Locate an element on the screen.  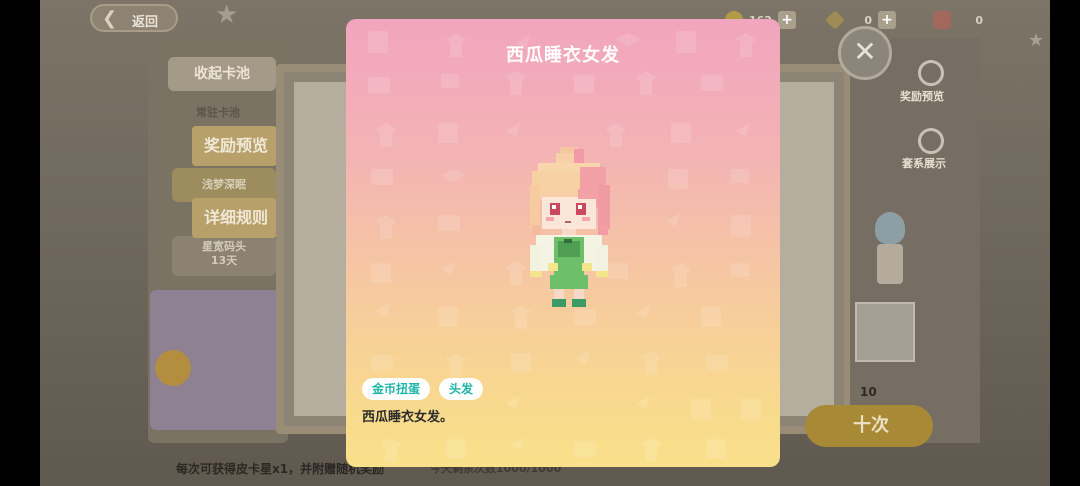
ticket-icon is located at coordinates (942, 20).